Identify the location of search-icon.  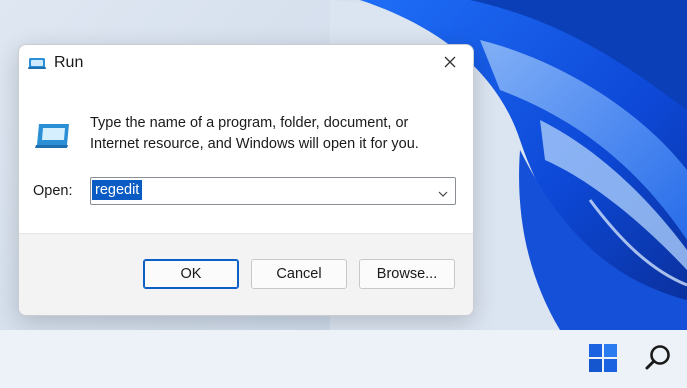
(658, 360).